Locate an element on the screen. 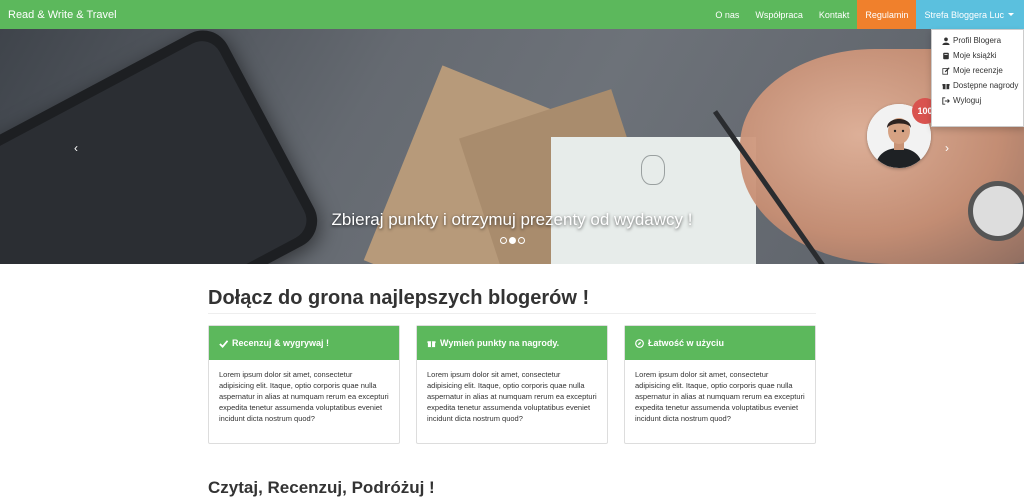 This screenshot has width=1024, height=500. edit-icon is located at coordinates (946, 70).